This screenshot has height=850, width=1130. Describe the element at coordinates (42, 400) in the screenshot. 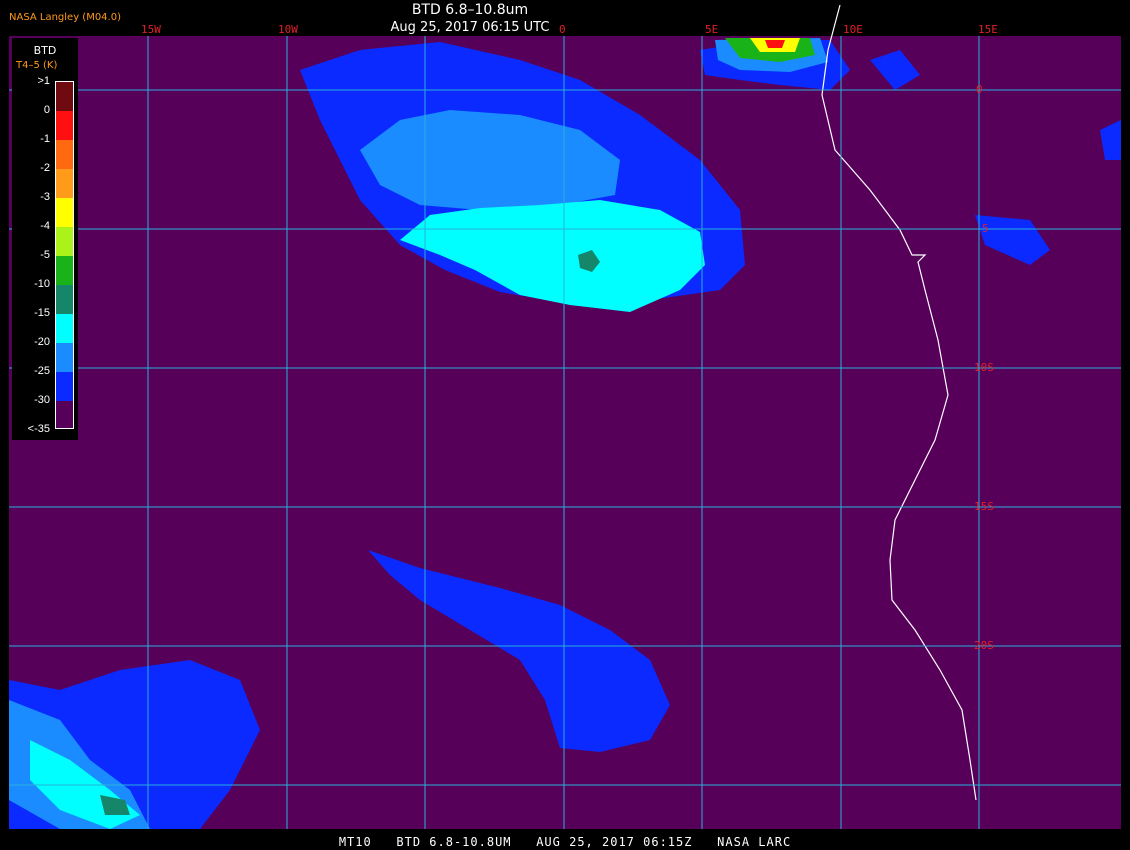

I see `legend-label: -30` at that location.